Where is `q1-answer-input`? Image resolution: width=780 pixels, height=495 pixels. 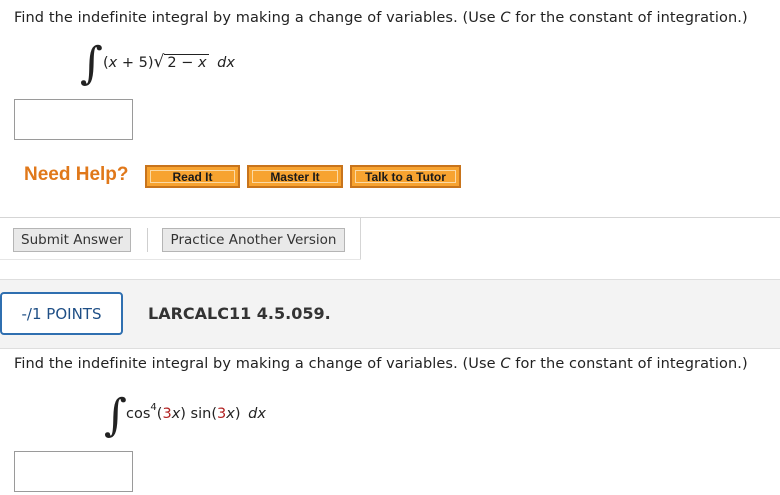 q1-answer-input is located at coordinates (73, 119).